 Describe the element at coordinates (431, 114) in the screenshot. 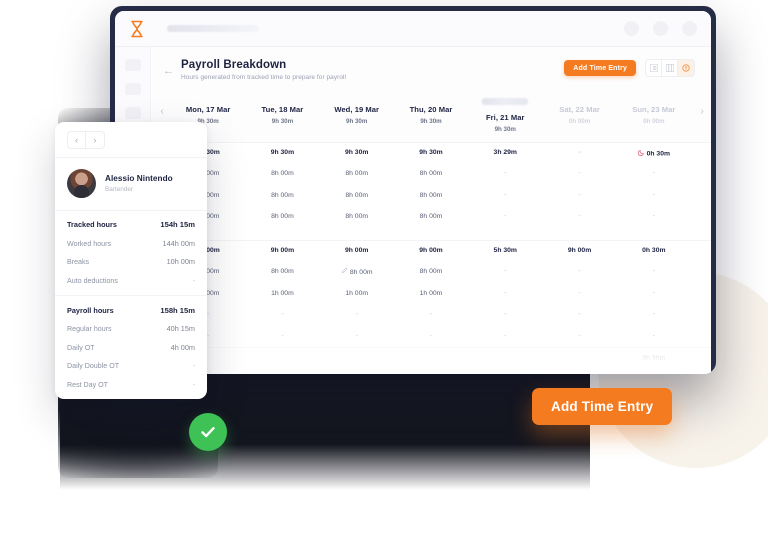

I see `date-column: Thu, 20 Mar 9h 30m` at that location.